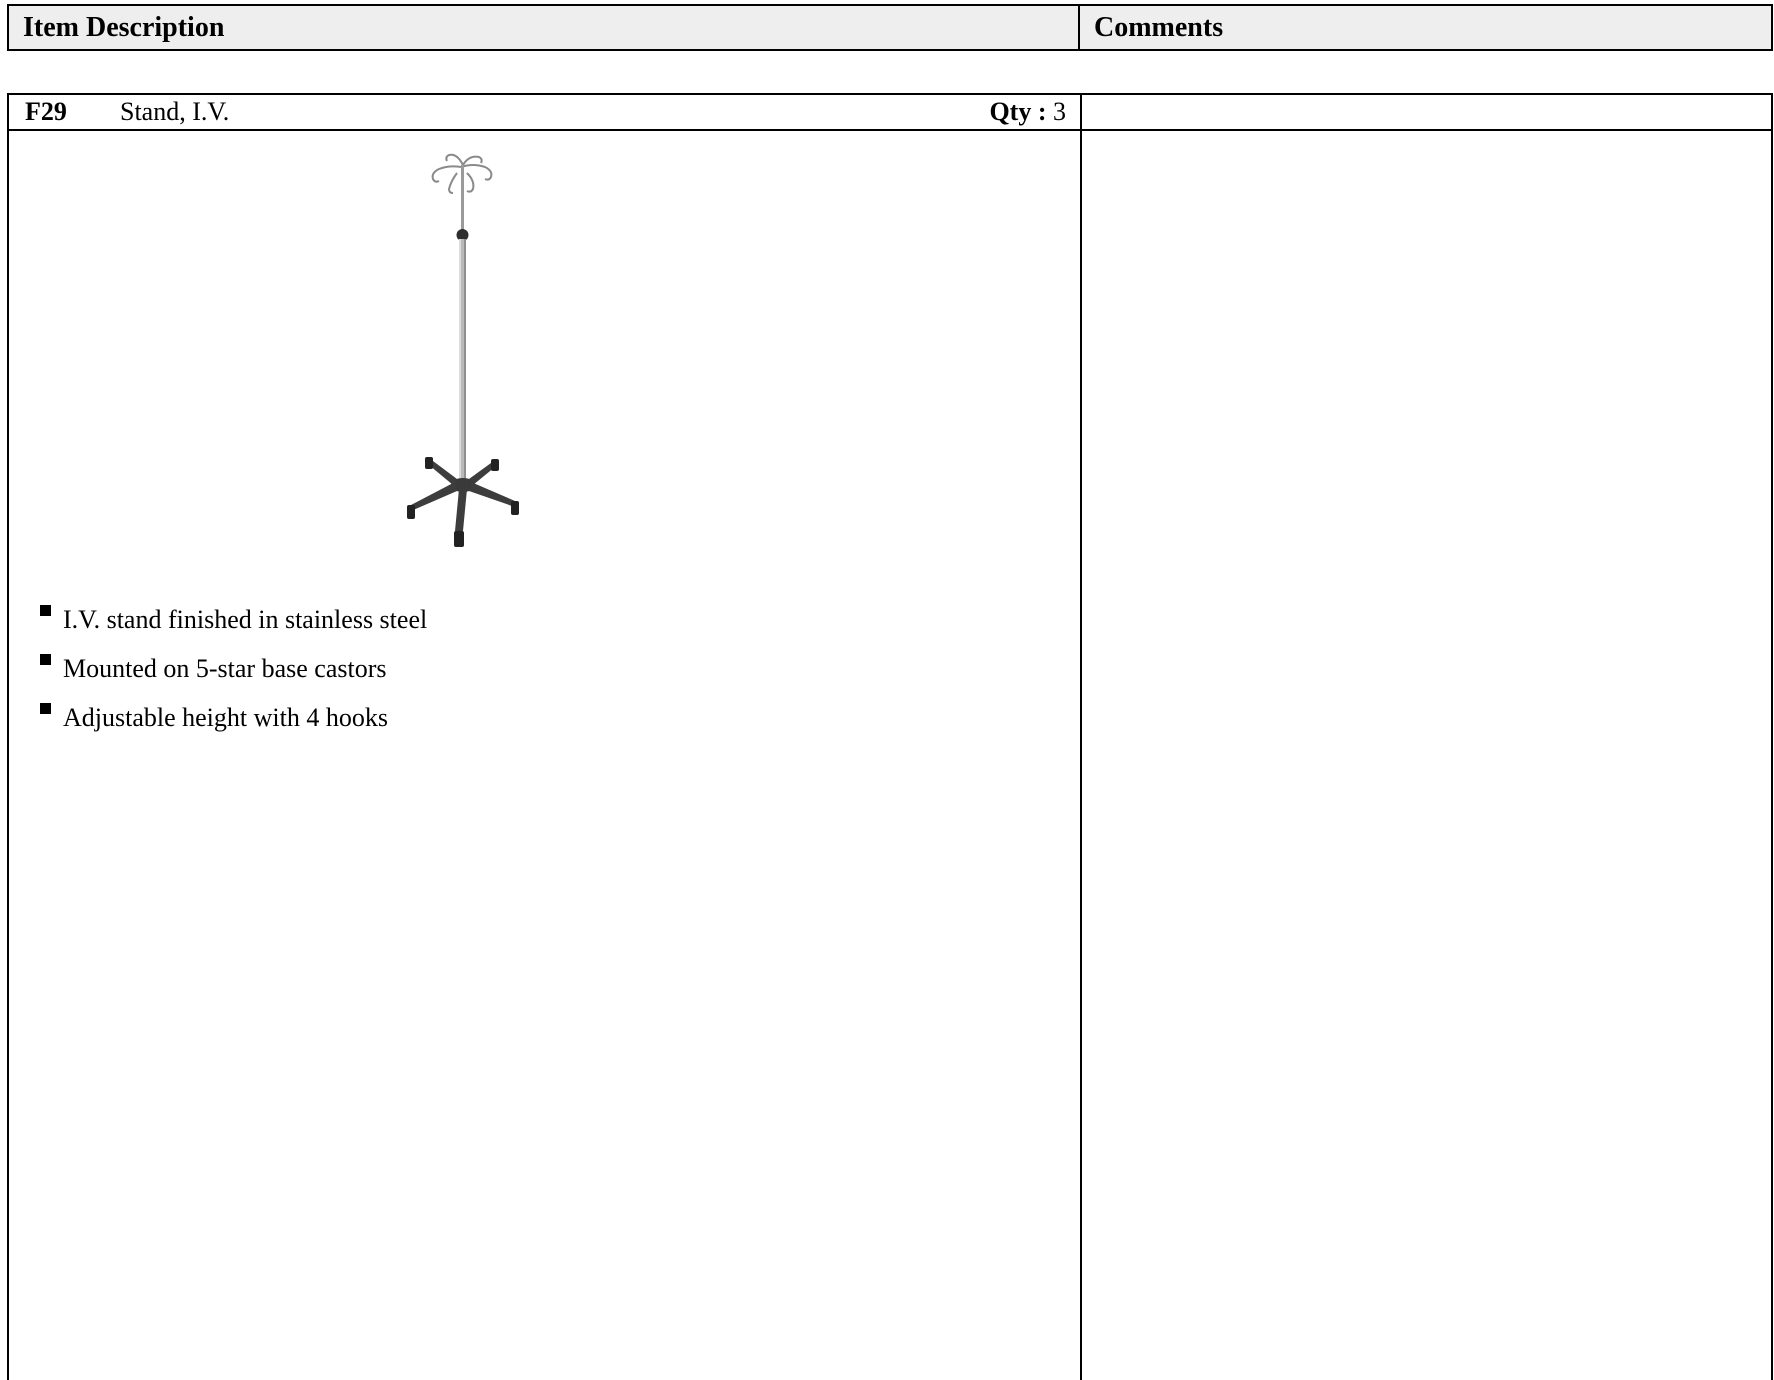  Describe the element at coordinates (175, 111) in the screenshot. I see `item-name: Stand, I.V.` at that location.